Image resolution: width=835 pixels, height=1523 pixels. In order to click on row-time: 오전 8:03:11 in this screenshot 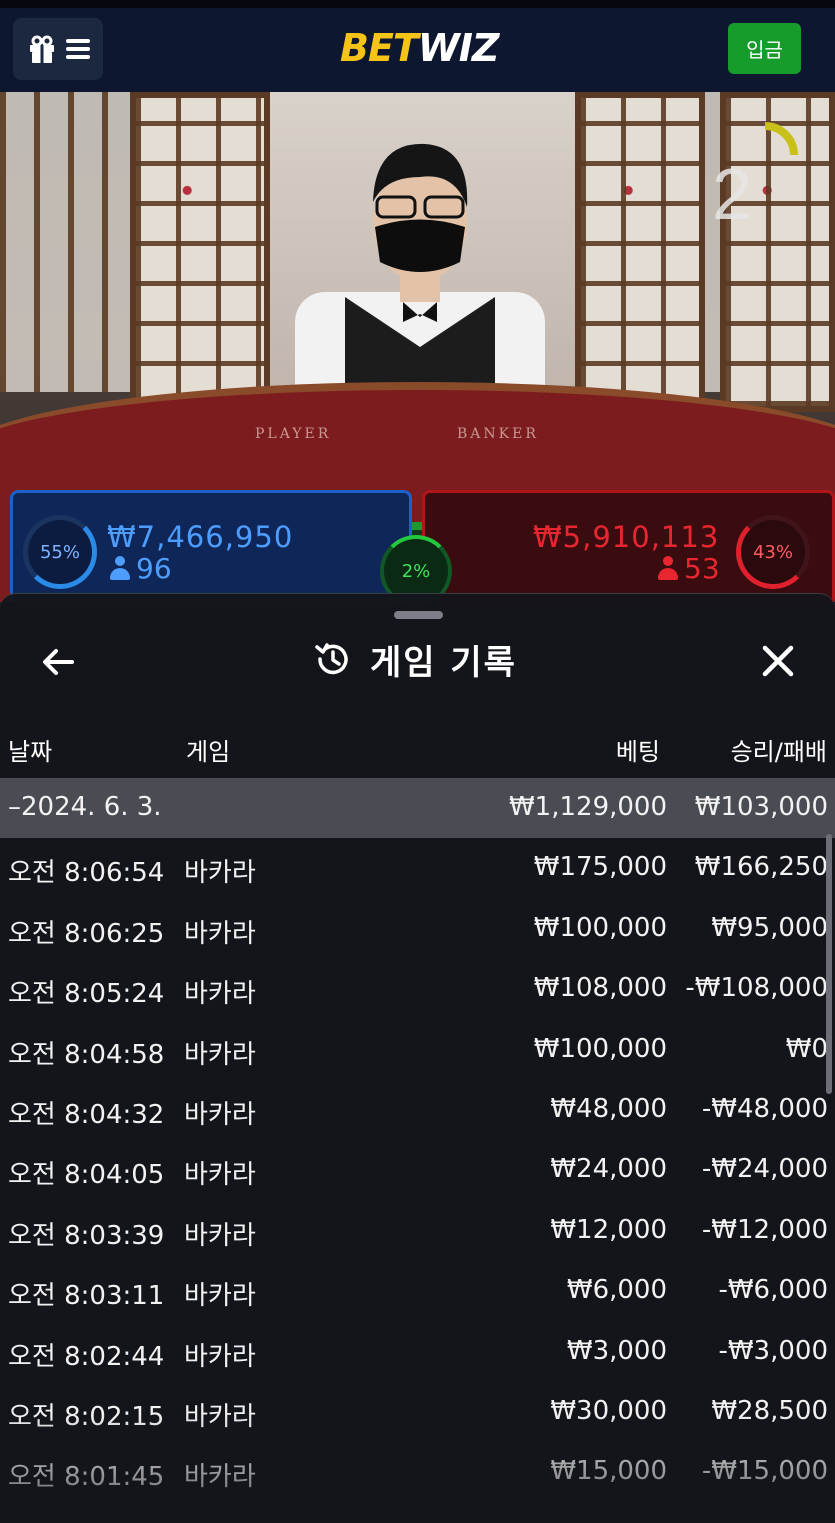, I will do `click(86, 1296)`.